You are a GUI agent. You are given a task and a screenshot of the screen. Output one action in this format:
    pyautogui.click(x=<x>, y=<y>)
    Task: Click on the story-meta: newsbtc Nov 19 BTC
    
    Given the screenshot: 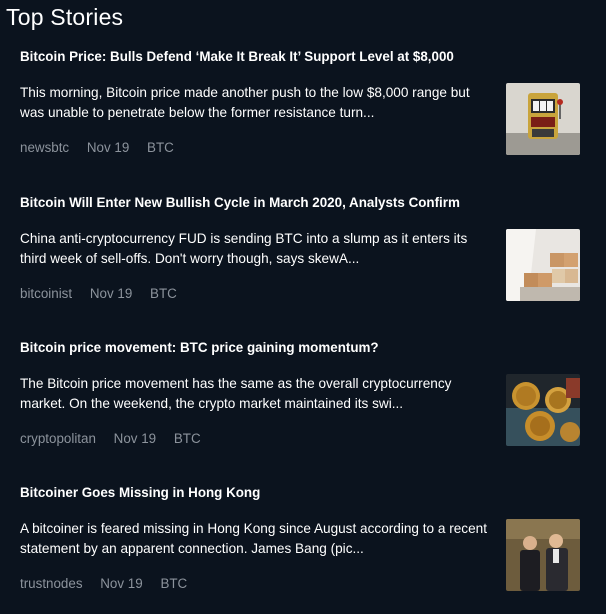 What is the action you would take?
    pyautogui.click(x=104, y=147)
    